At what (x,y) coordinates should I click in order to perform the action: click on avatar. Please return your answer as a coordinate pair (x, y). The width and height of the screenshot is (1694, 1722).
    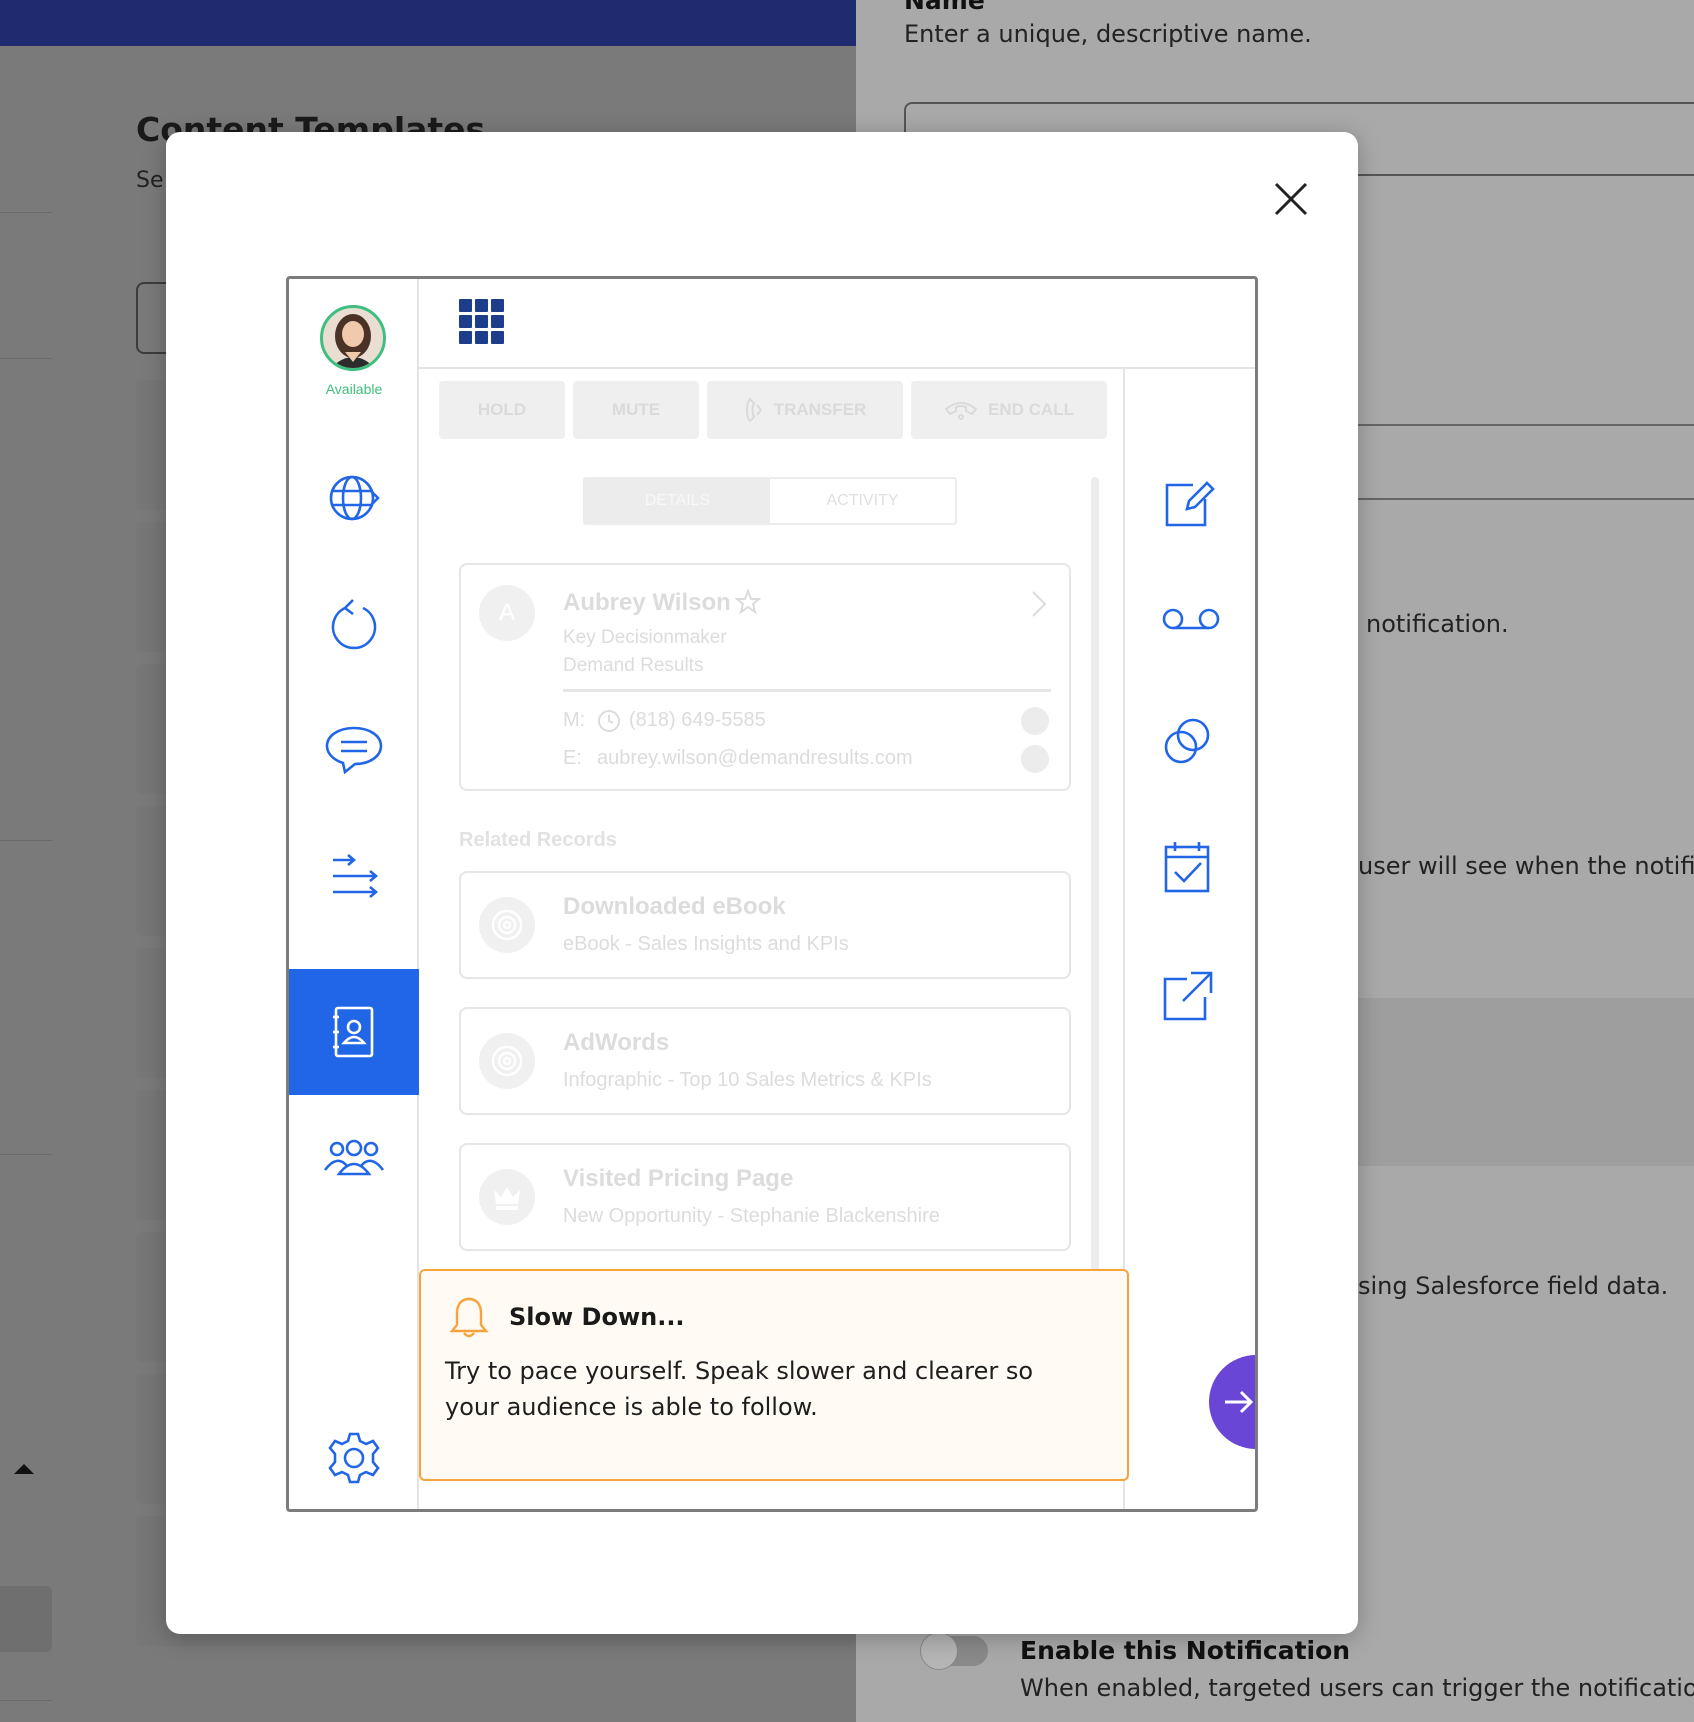
    Looking at the image, I should click on (353, 338).